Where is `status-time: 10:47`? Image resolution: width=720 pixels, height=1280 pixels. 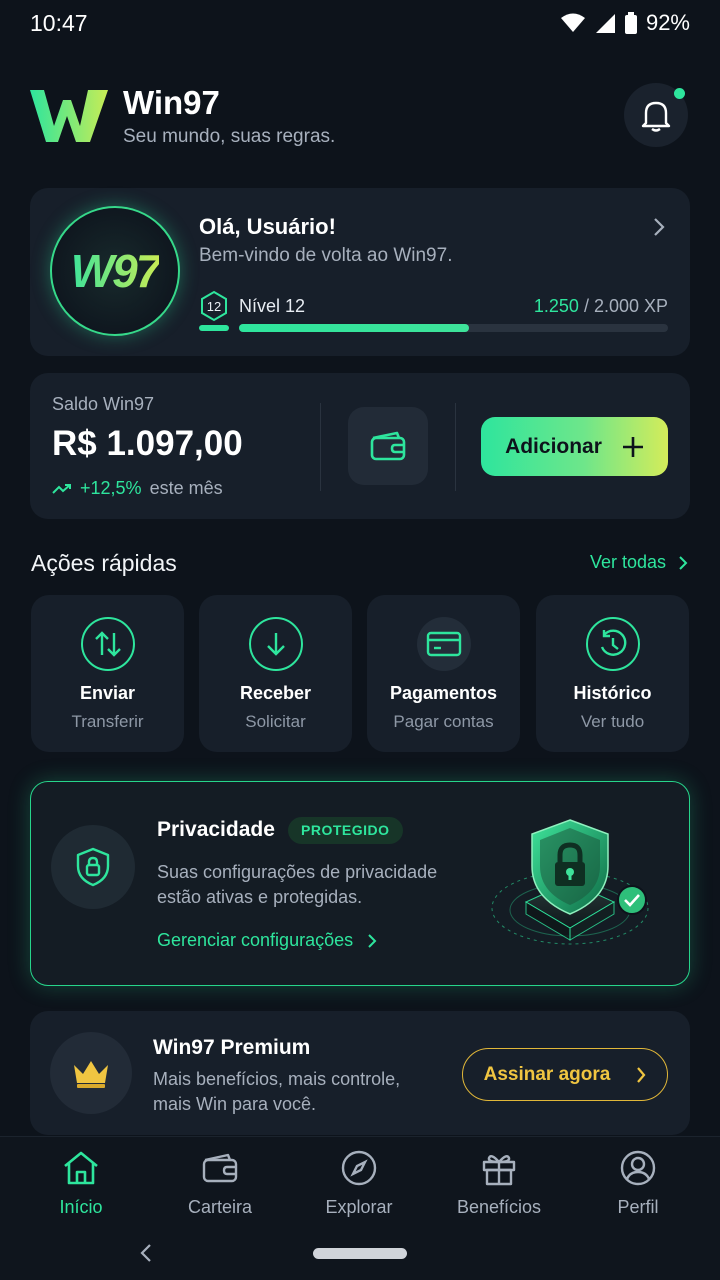
status-time: 10:47 is located at coordinates (59, 23).